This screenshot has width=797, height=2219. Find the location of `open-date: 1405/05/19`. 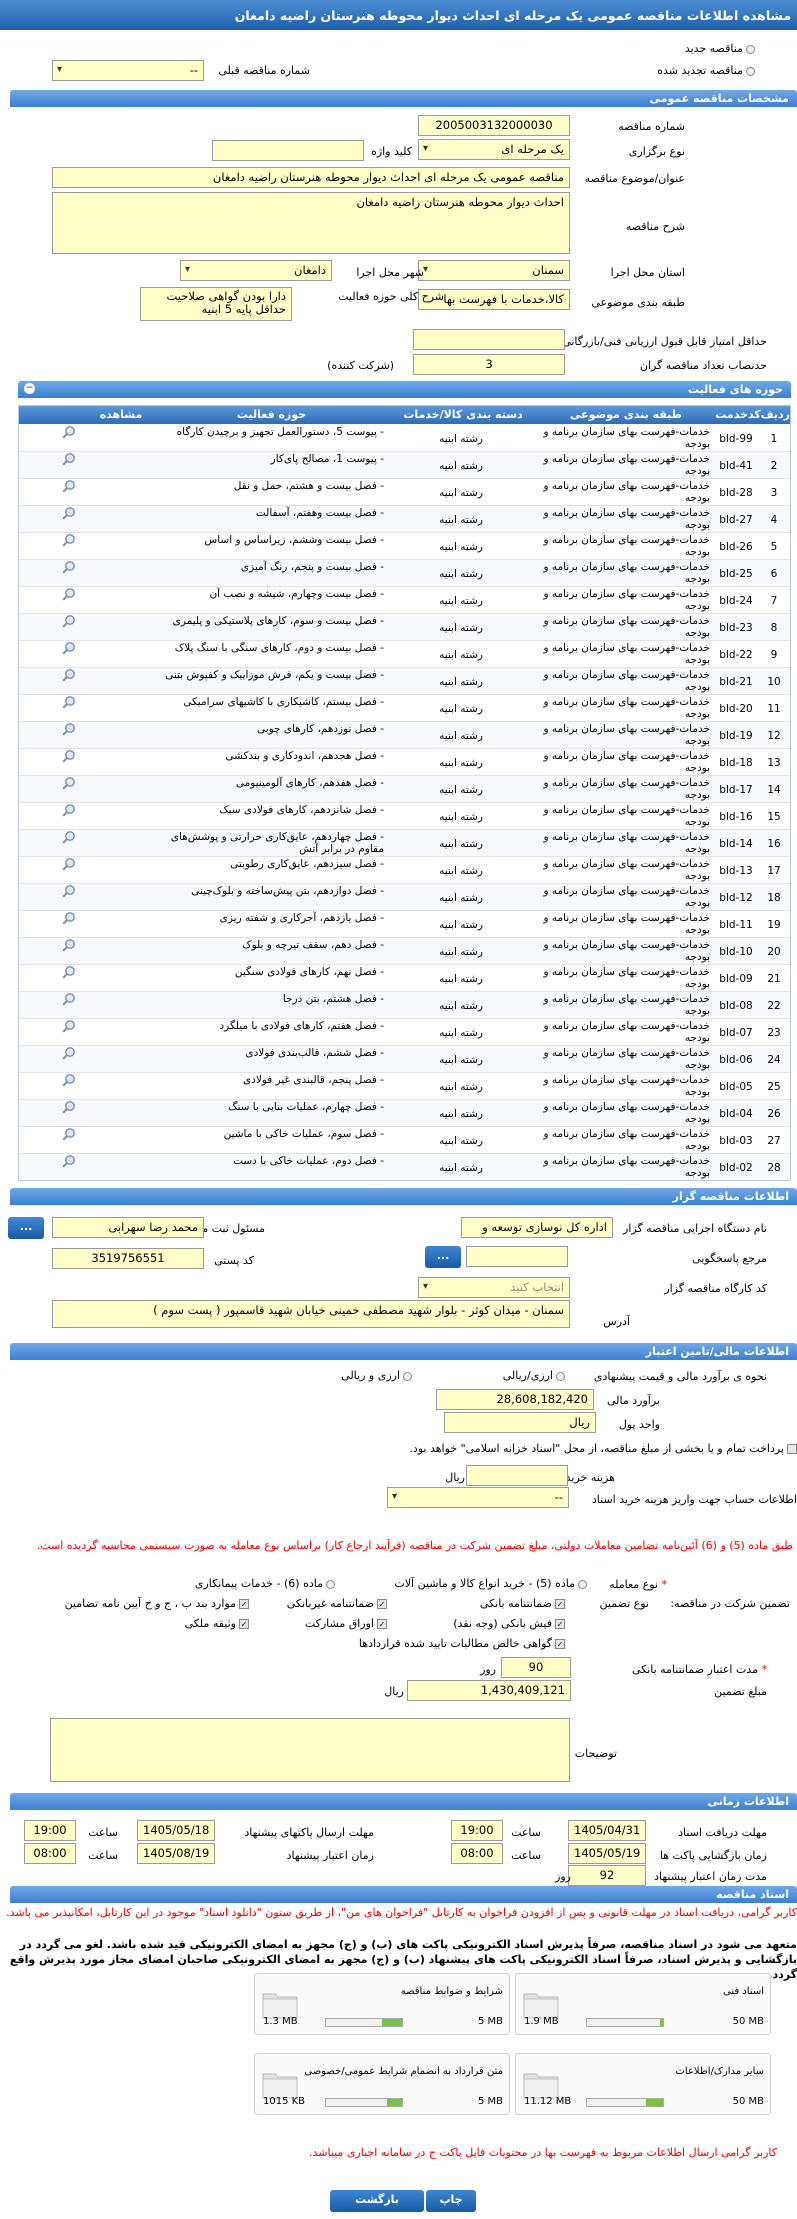

open-date: 1405/05/19 is located at coordinates (607, 1853).